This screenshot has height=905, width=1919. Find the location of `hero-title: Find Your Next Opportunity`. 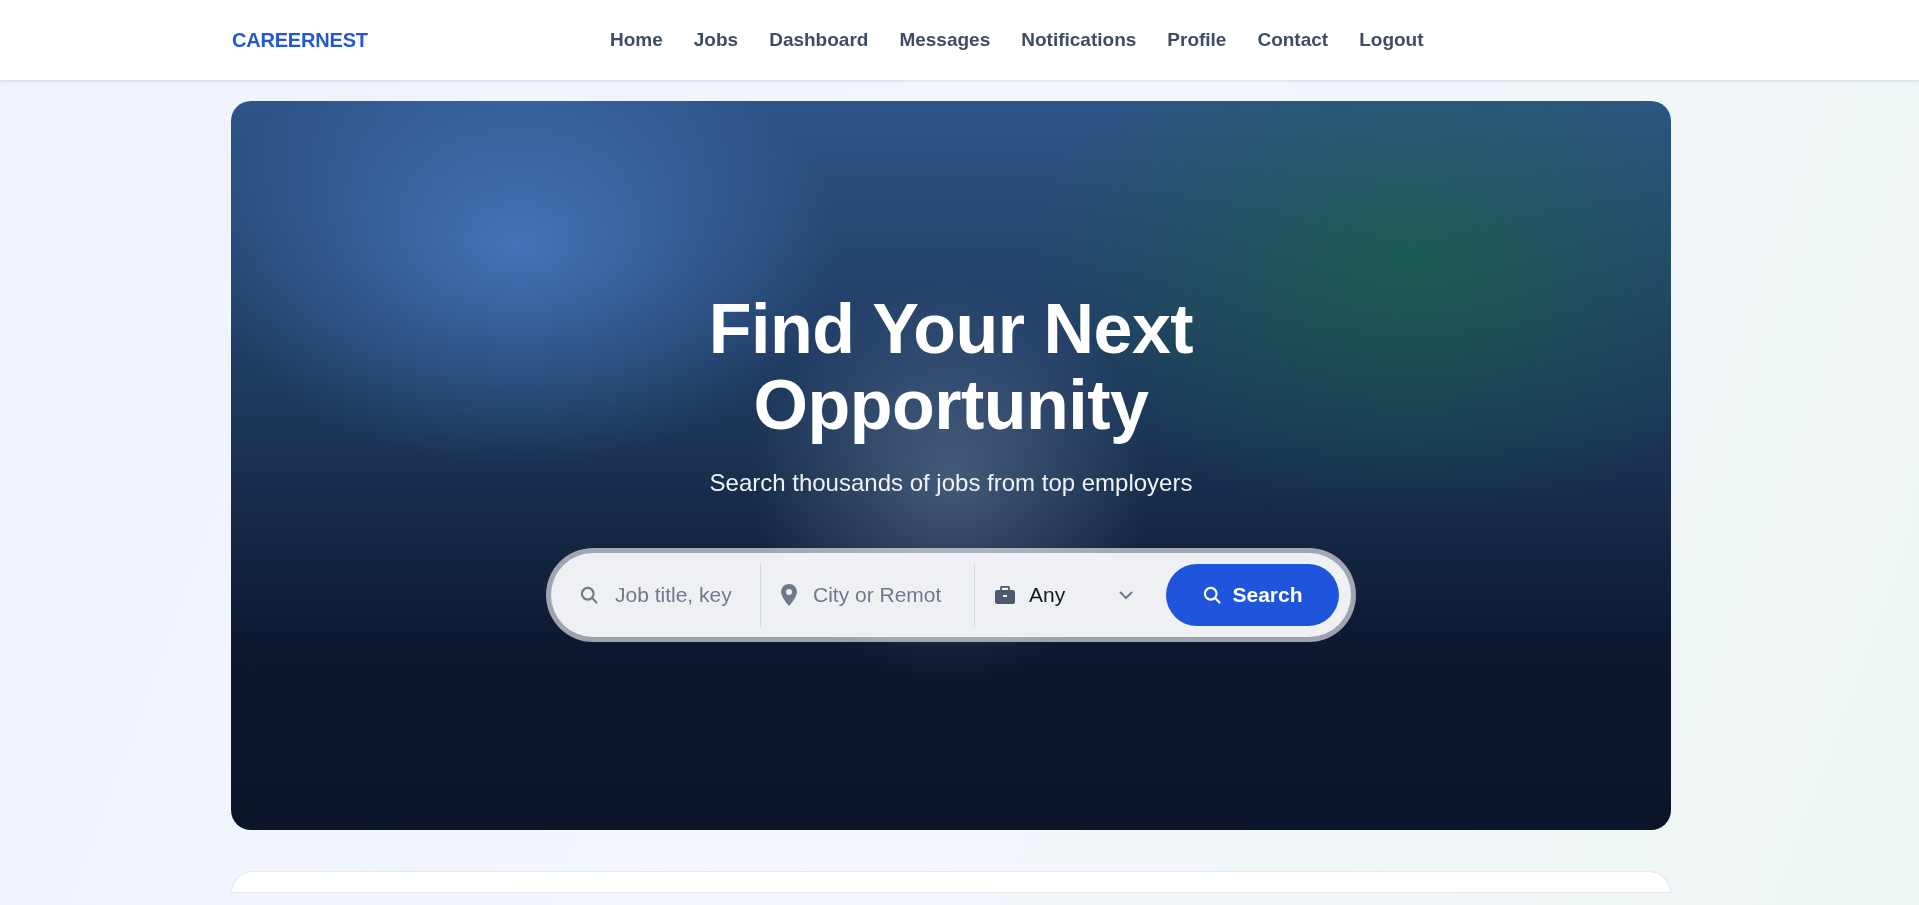

hero-title: Find Your Next Opportunity is located at coordinates (951, 367).